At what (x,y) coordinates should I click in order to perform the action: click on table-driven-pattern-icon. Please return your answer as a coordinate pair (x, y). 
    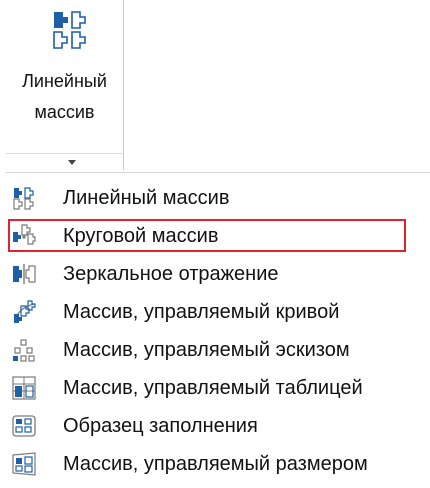
    Looking at the image, I should click on (24, 388).